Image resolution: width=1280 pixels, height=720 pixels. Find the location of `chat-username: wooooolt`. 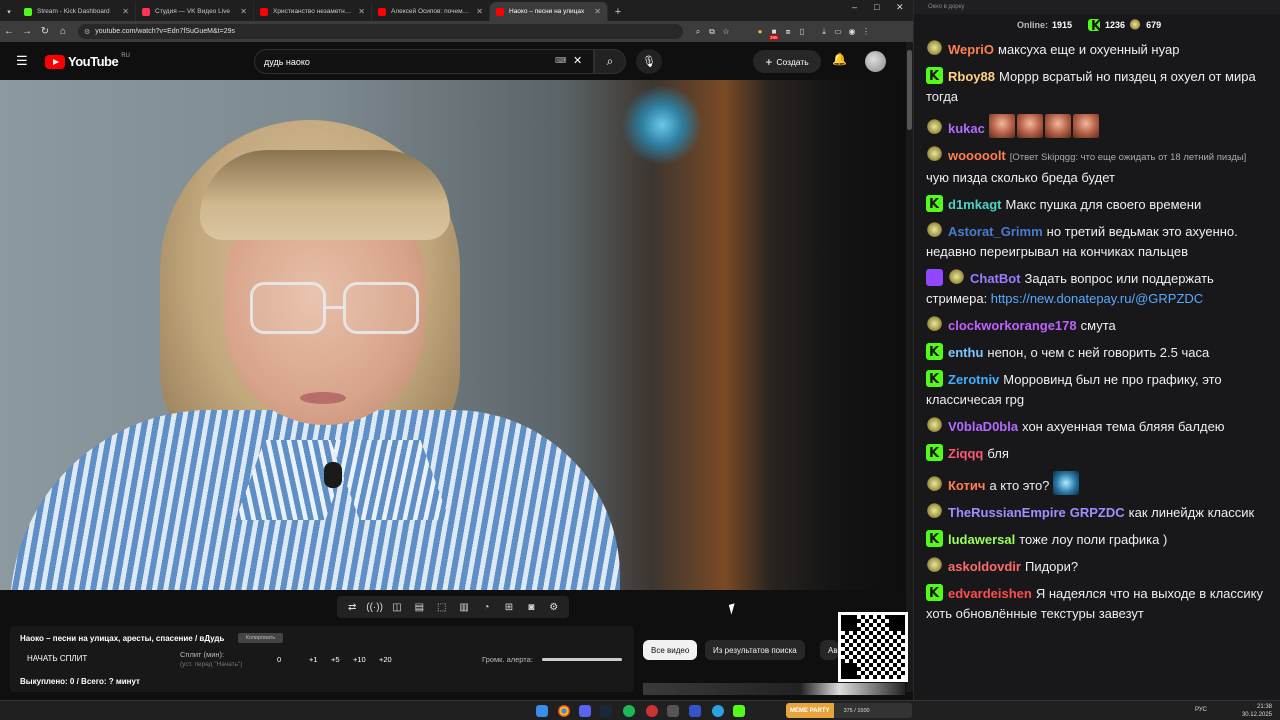

chat-username: wooooolt is located at coordinates (977, 155).